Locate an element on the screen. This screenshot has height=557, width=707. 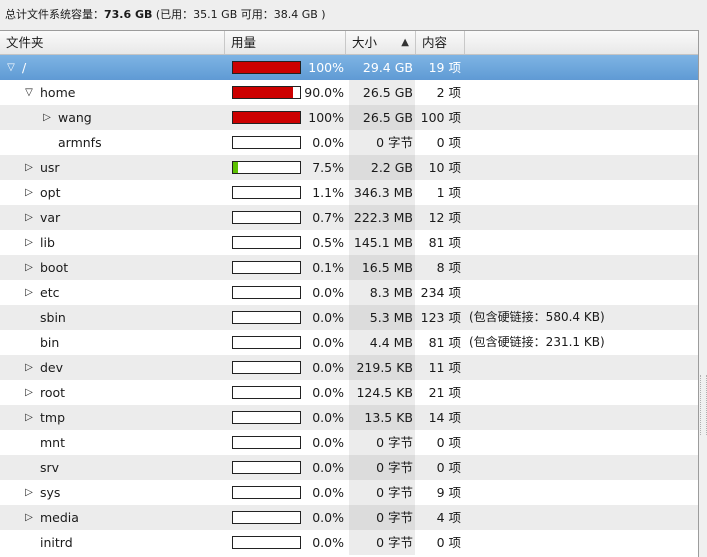
folder-size: 16.5 MB is located at coordinates (387, 267).